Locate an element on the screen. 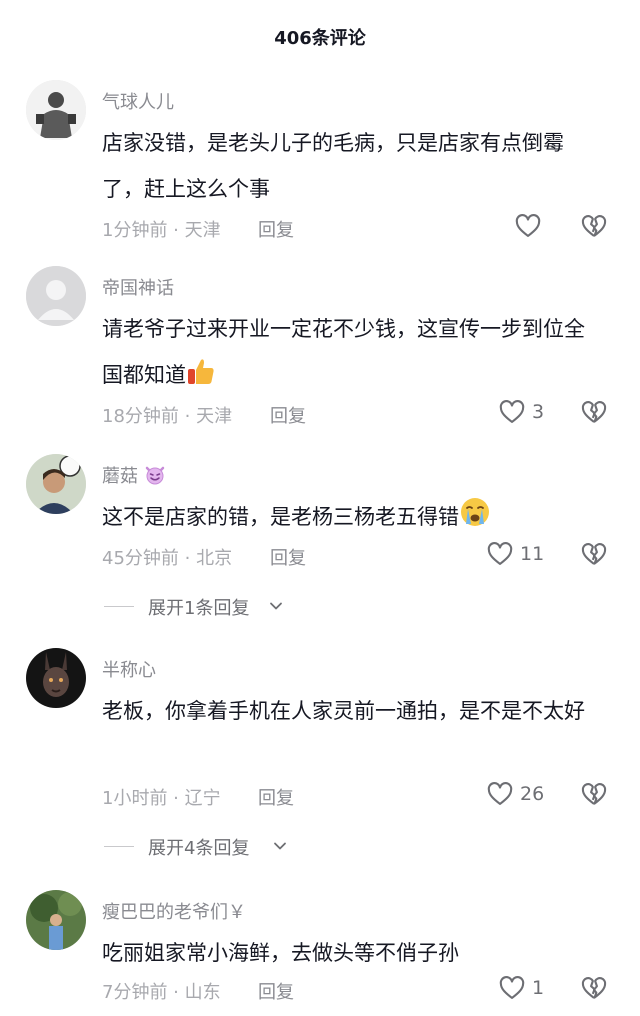 The width and height of the screenshot is (640, 1016). comment-time: 7分钟前 is located at coordinates (135, 992).